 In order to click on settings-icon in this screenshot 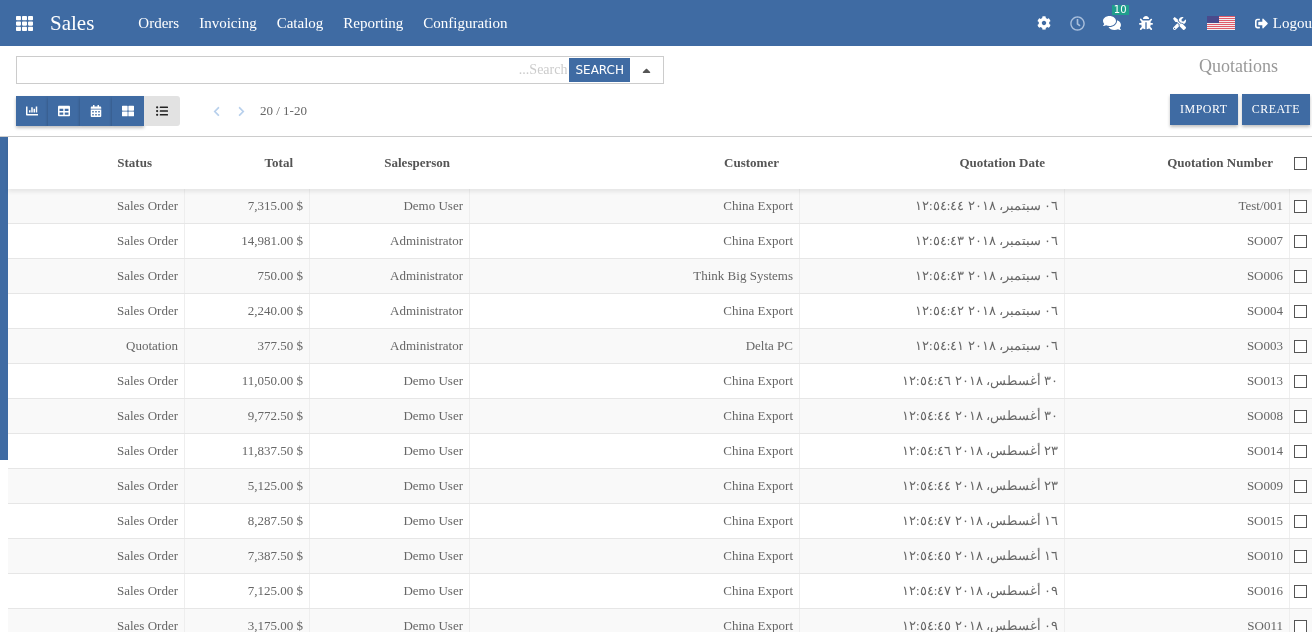, I will do `click(1043, 23)`.